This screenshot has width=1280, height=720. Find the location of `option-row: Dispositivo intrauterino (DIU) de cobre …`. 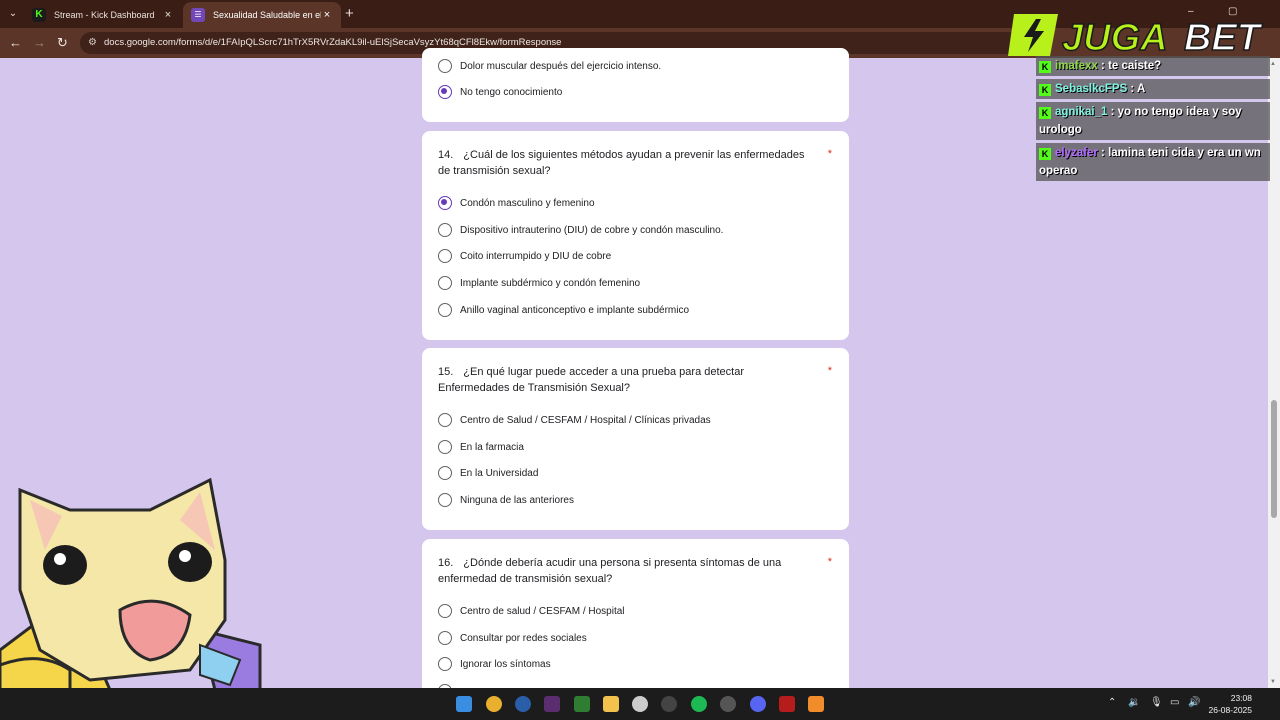

option-row: Dispositivo intrauterino (DIU) de cobre … is located at coordinates (580, 230).